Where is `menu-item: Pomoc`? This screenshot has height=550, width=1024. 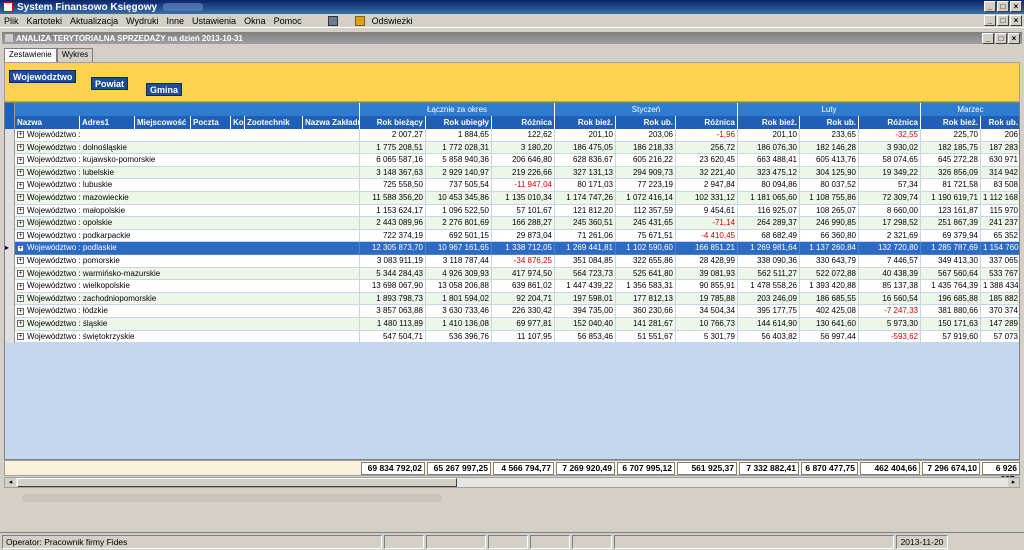 menu-item: Pomoc is located at coordinates (288, 21).